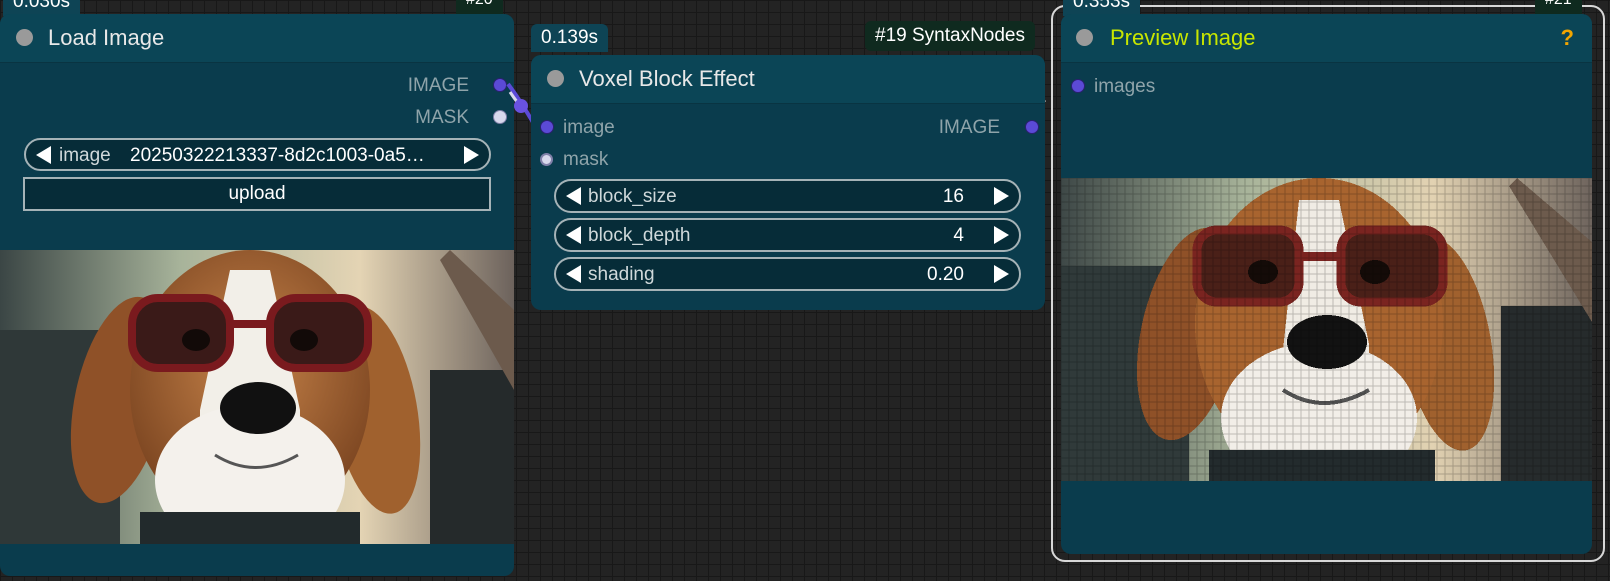  Describe the element at coordinates (257, 38) in the screenshot. I see `load-image-header: Load Image` at that location.